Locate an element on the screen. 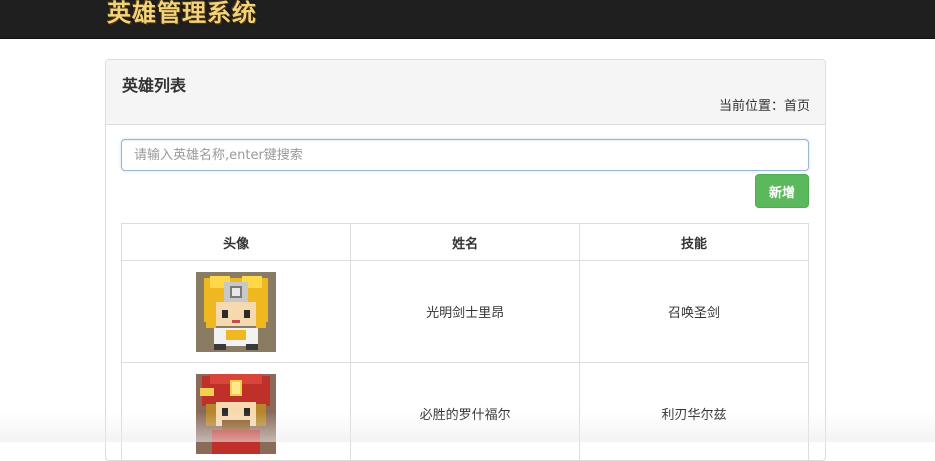 The height and width of the screenshot is (461, 935). search-input is located at coordinates (465, 155).